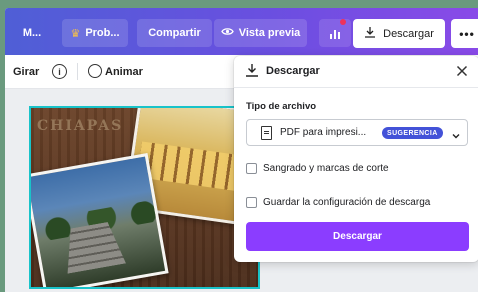  I want to click on share-button: Compartir, so click(174, 33).